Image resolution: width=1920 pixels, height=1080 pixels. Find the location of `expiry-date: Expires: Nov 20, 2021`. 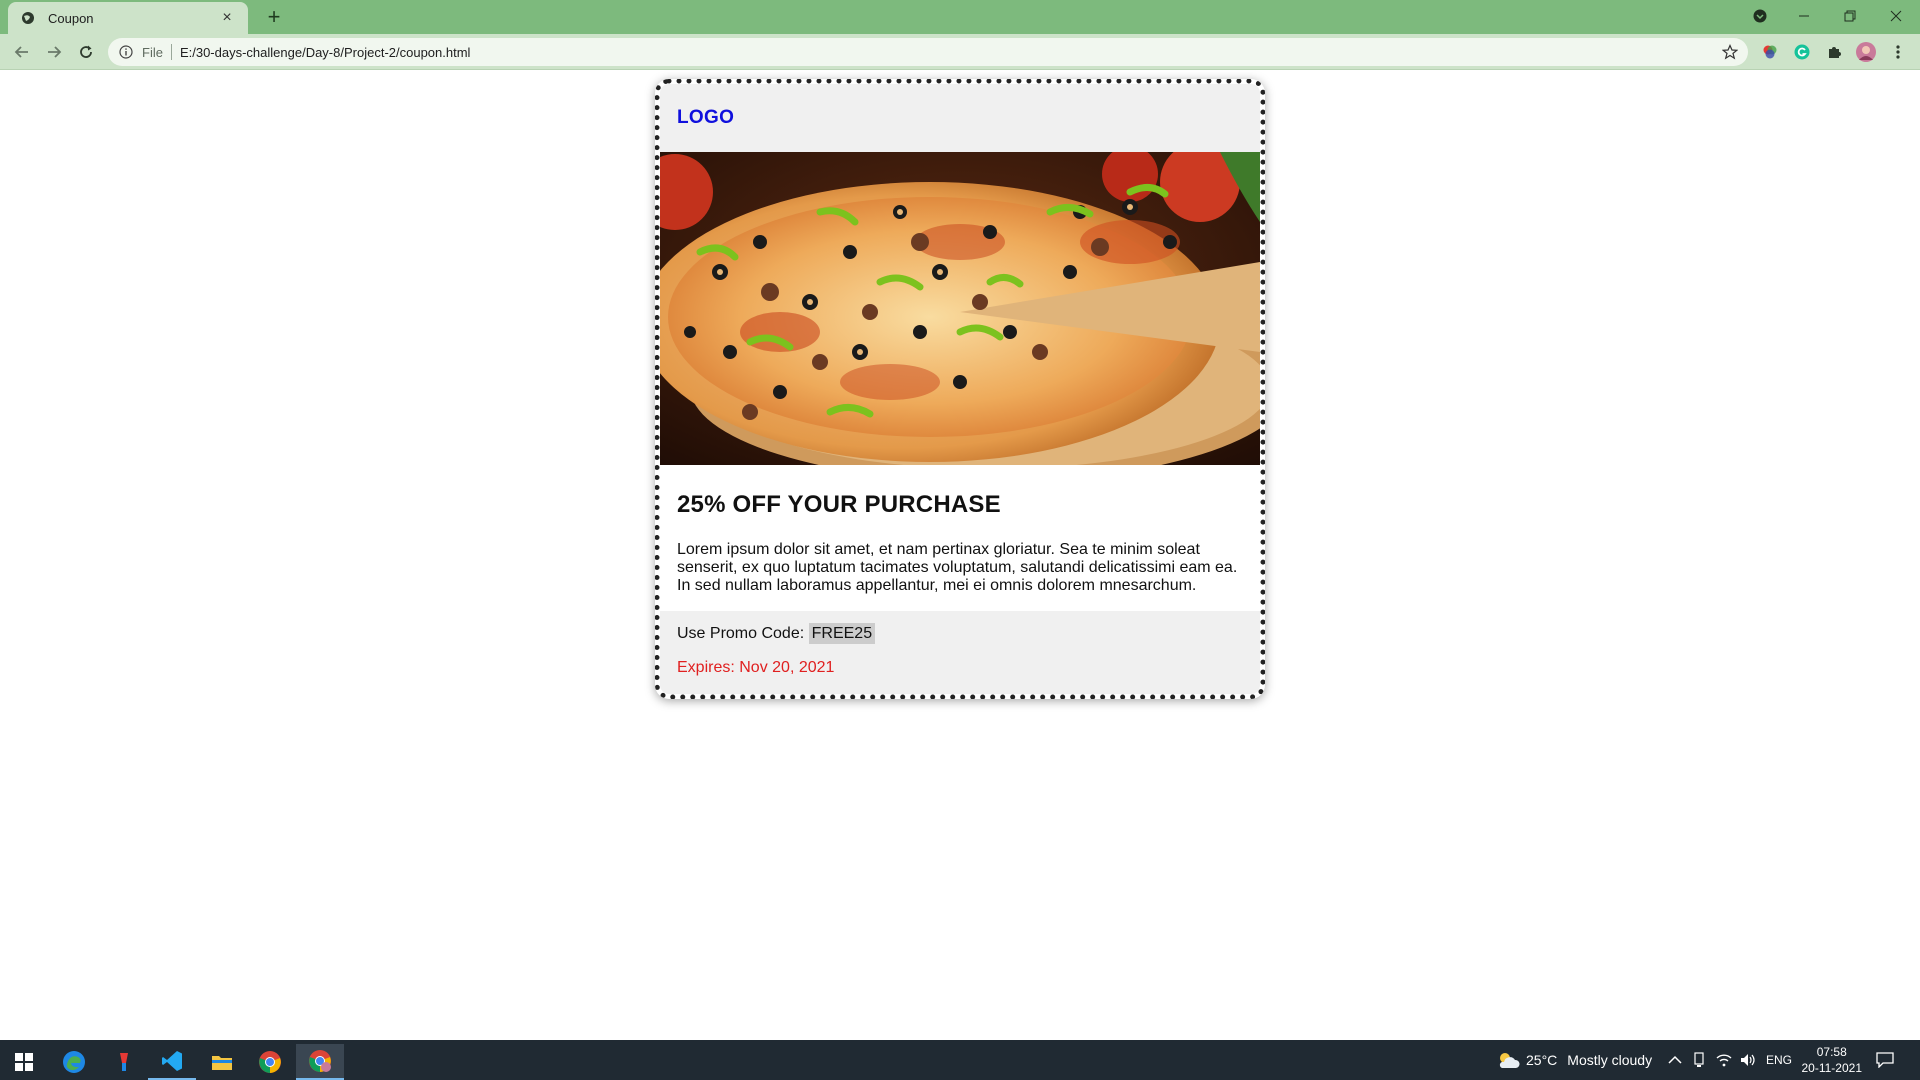

expiry-date: Expires: Nov 20, 2021 is located at coordinates (756, 667).